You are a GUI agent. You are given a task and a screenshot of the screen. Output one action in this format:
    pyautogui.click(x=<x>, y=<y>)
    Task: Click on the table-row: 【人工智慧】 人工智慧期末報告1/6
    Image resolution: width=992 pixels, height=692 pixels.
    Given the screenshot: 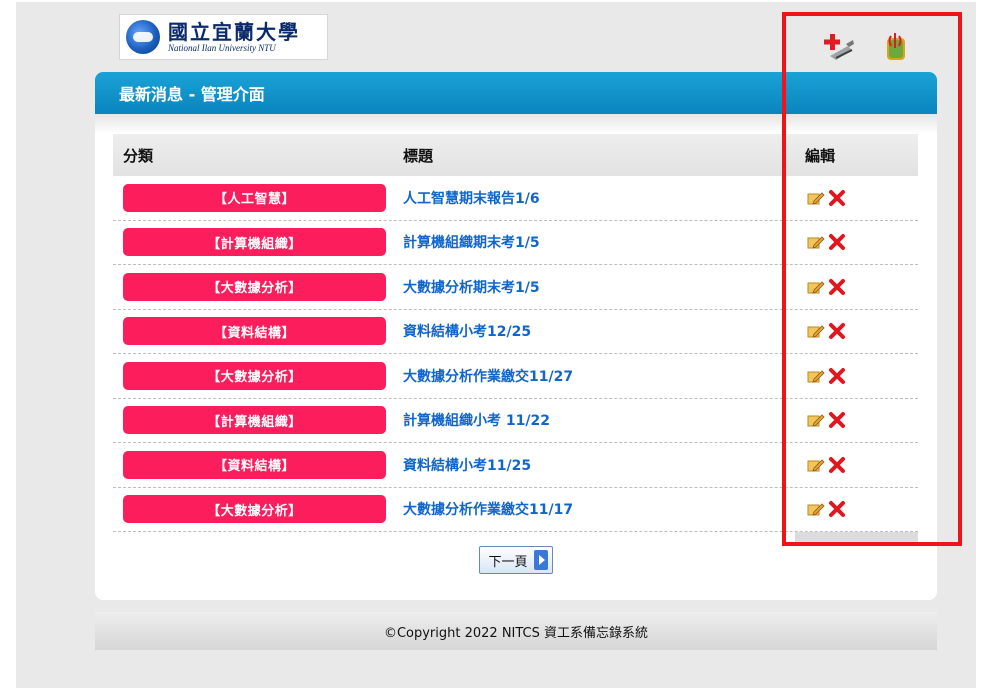 What is the action you would take?
    pyautogui.click(x=515, y=198)
    